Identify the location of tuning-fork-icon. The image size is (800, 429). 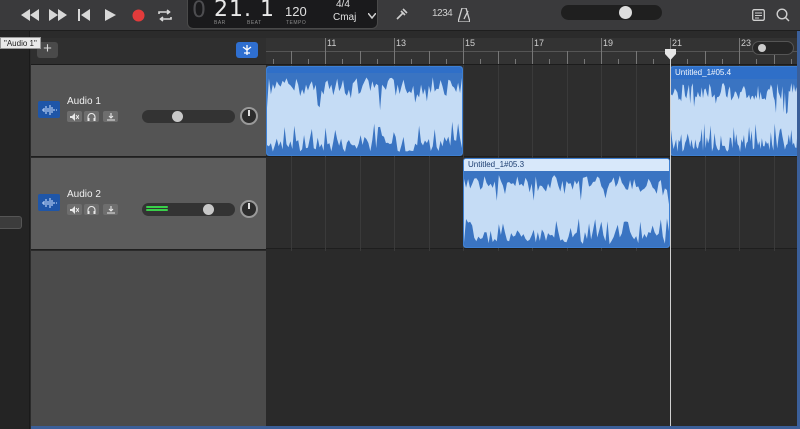
(402, 14).